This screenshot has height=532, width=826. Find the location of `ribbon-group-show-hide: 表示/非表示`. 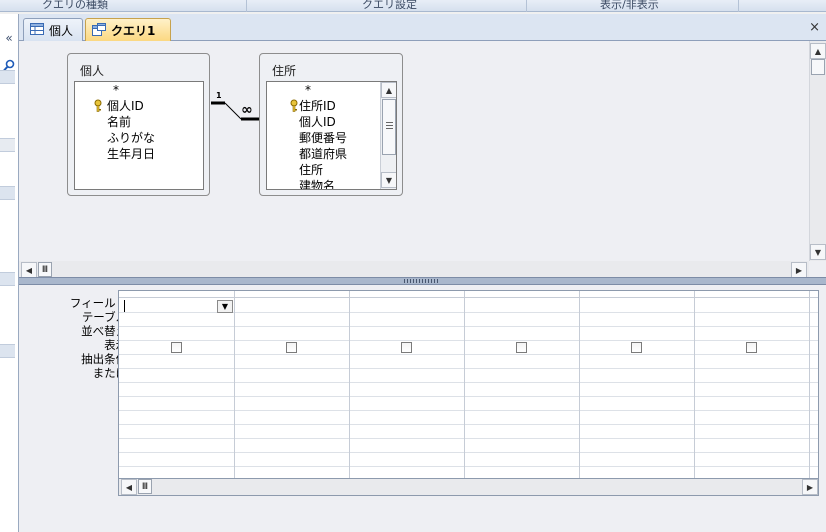

ribbon-group-show-hide: 表示/非表示 is located at coordinates (629, 5).